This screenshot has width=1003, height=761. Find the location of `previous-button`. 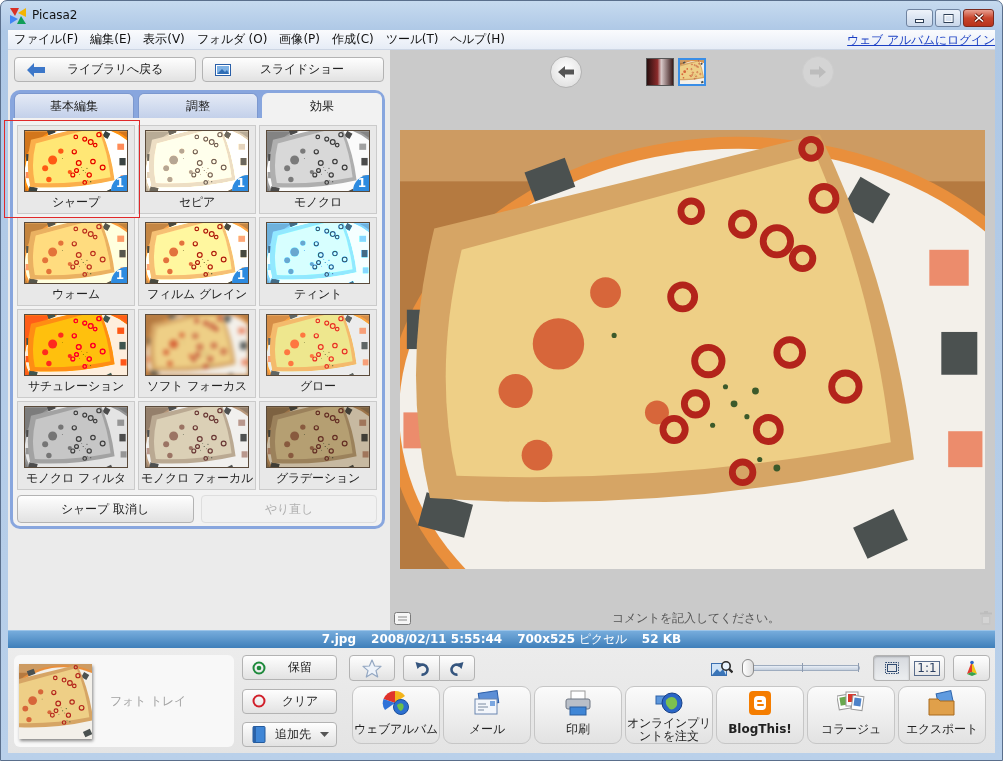

previous-button is located at coordinates (566, 71).